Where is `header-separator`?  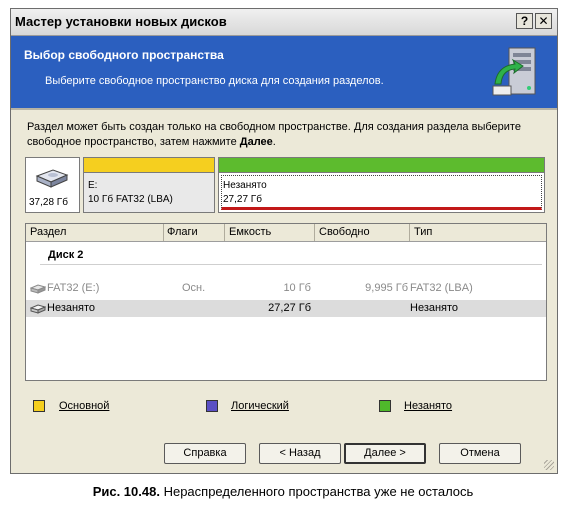 header-separator is located at coordinates (284, 109).